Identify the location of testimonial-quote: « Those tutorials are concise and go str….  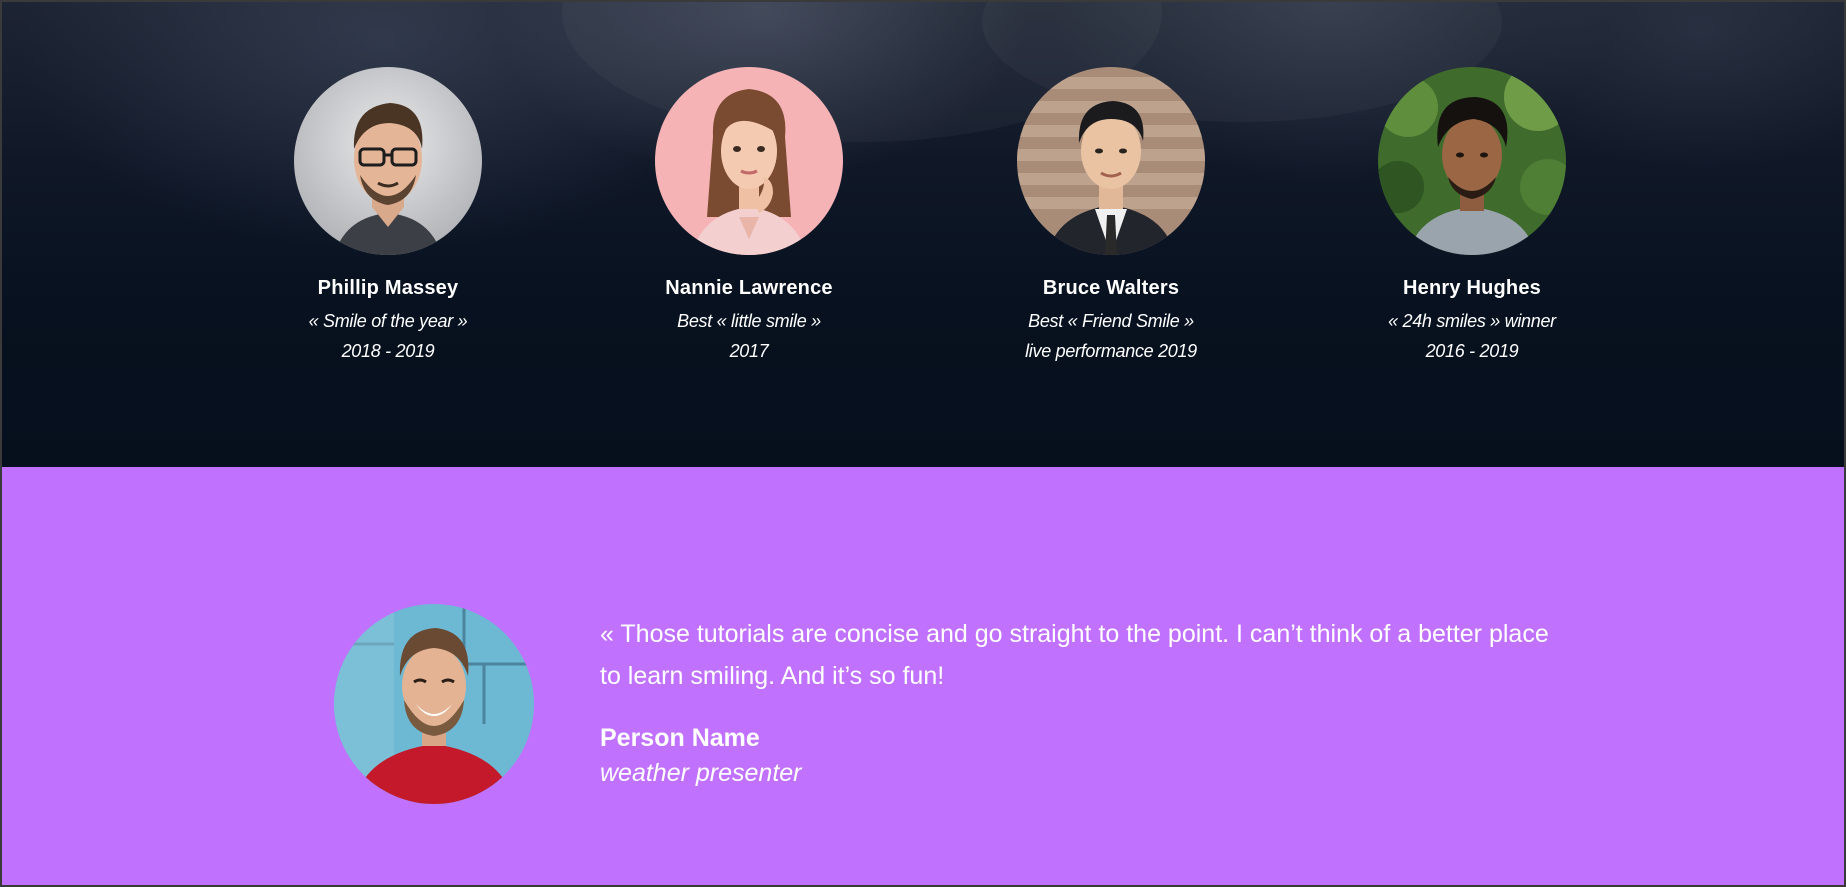
(1074, 655).